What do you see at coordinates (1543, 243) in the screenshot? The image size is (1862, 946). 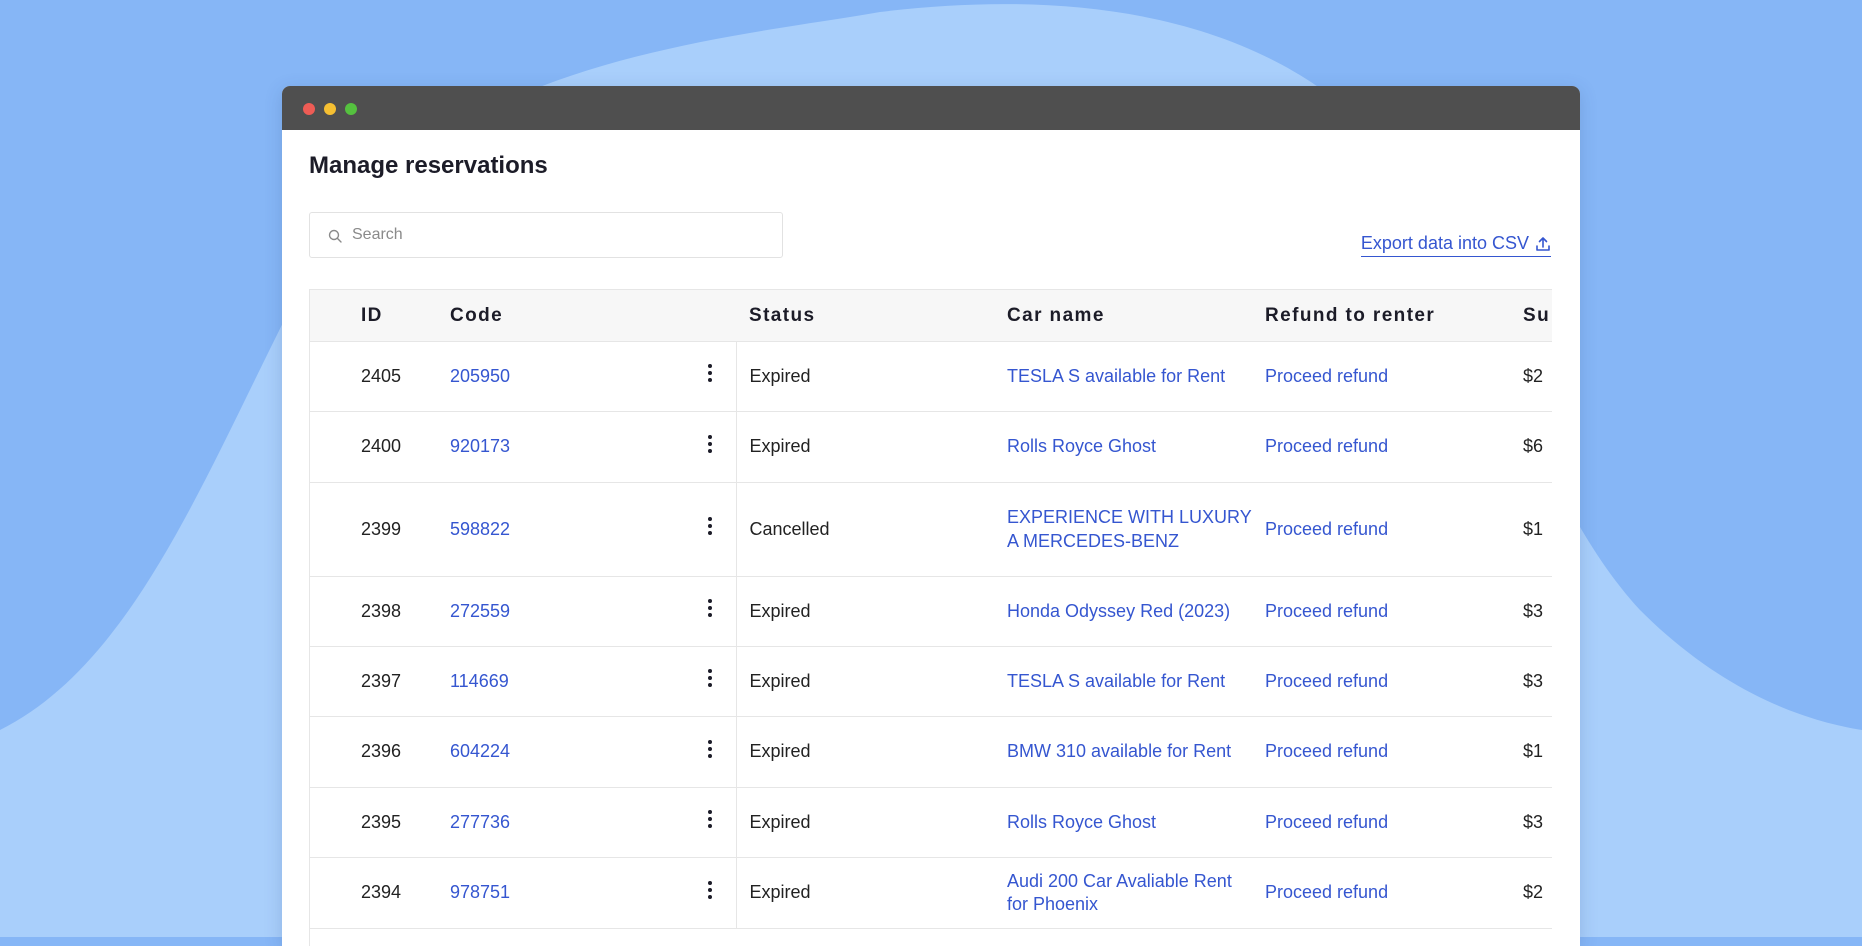 I see `upload-icon` at bounding box center [1543, 243].